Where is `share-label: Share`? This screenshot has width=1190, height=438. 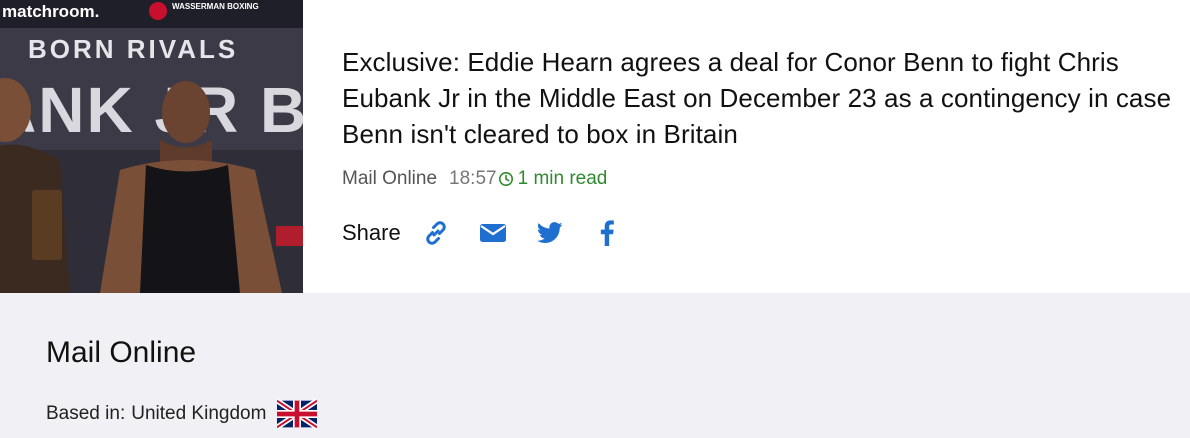
share-label: Share is located at coordinates (371, 232).